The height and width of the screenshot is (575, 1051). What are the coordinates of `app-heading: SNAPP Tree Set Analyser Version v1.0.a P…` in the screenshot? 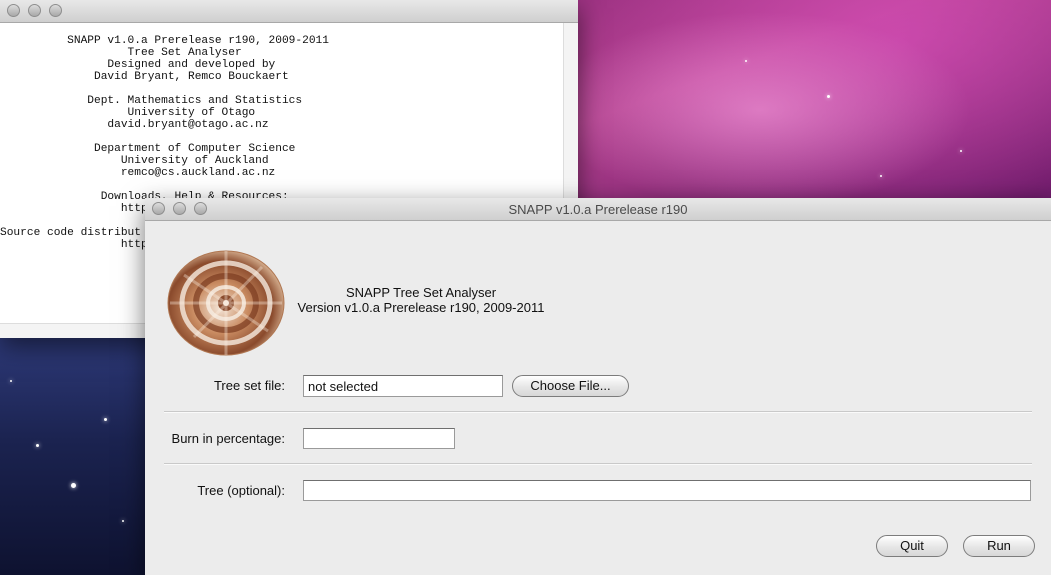 It's located at (421, 300).